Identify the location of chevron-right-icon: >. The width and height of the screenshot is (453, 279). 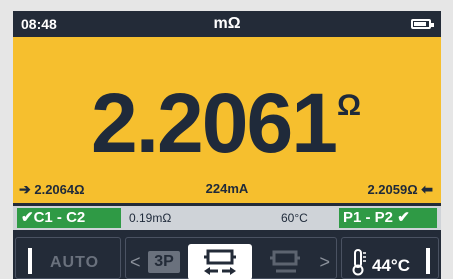
(324, 262).